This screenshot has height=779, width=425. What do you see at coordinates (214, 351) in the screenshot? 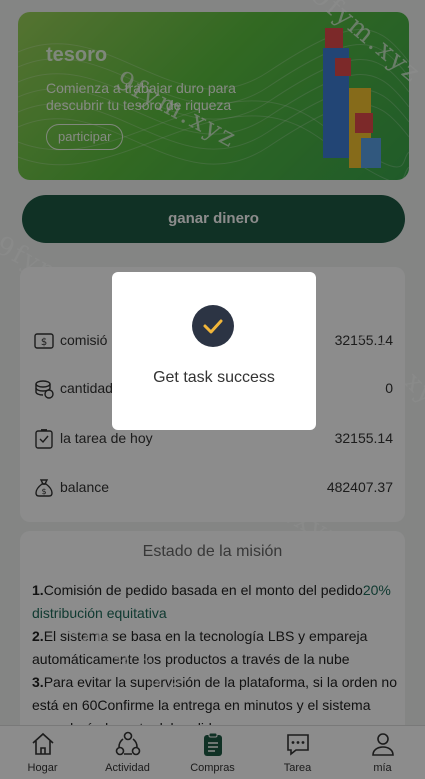
I see `success-toast: Get task success` at bounding box center [214, 351].